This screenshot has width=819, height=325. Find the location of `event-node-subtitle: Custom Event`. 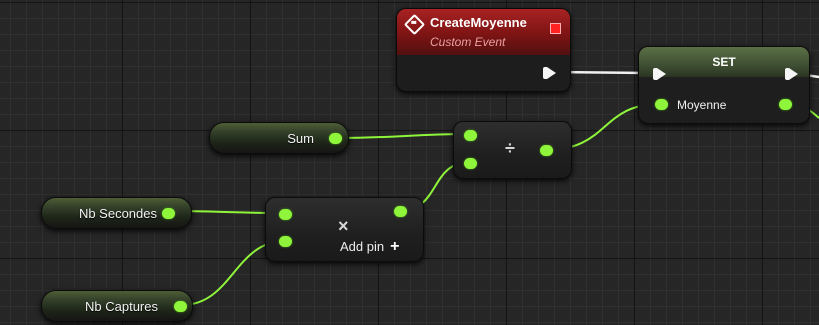

event-node-subtitle: Custom Event is located at coordinates (468, 42).